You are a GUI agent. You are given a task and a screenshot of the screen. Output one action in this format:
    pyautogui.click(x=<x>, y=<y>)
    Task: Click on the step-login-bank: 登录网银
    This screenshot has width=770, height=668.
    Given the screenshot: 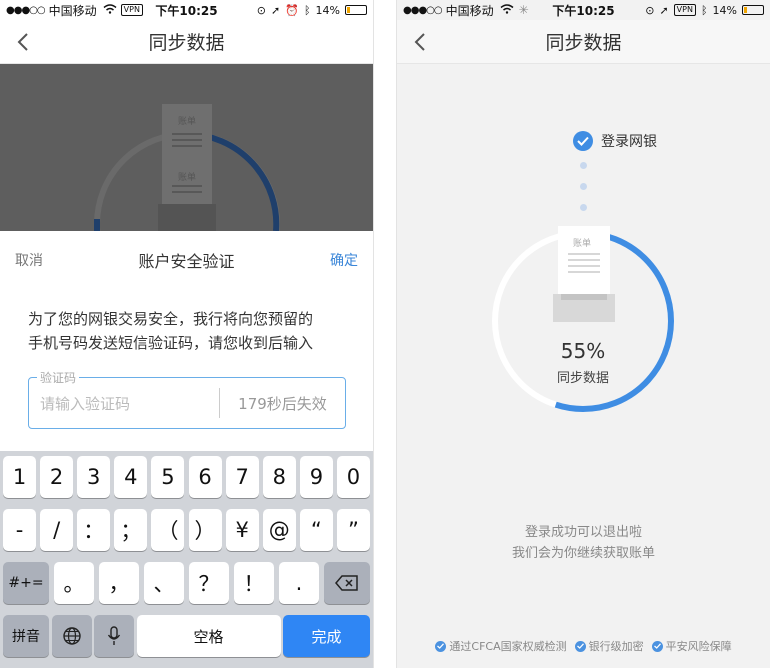 What is the action you would take?
    pyautogui.click(x=615, y=141)
    